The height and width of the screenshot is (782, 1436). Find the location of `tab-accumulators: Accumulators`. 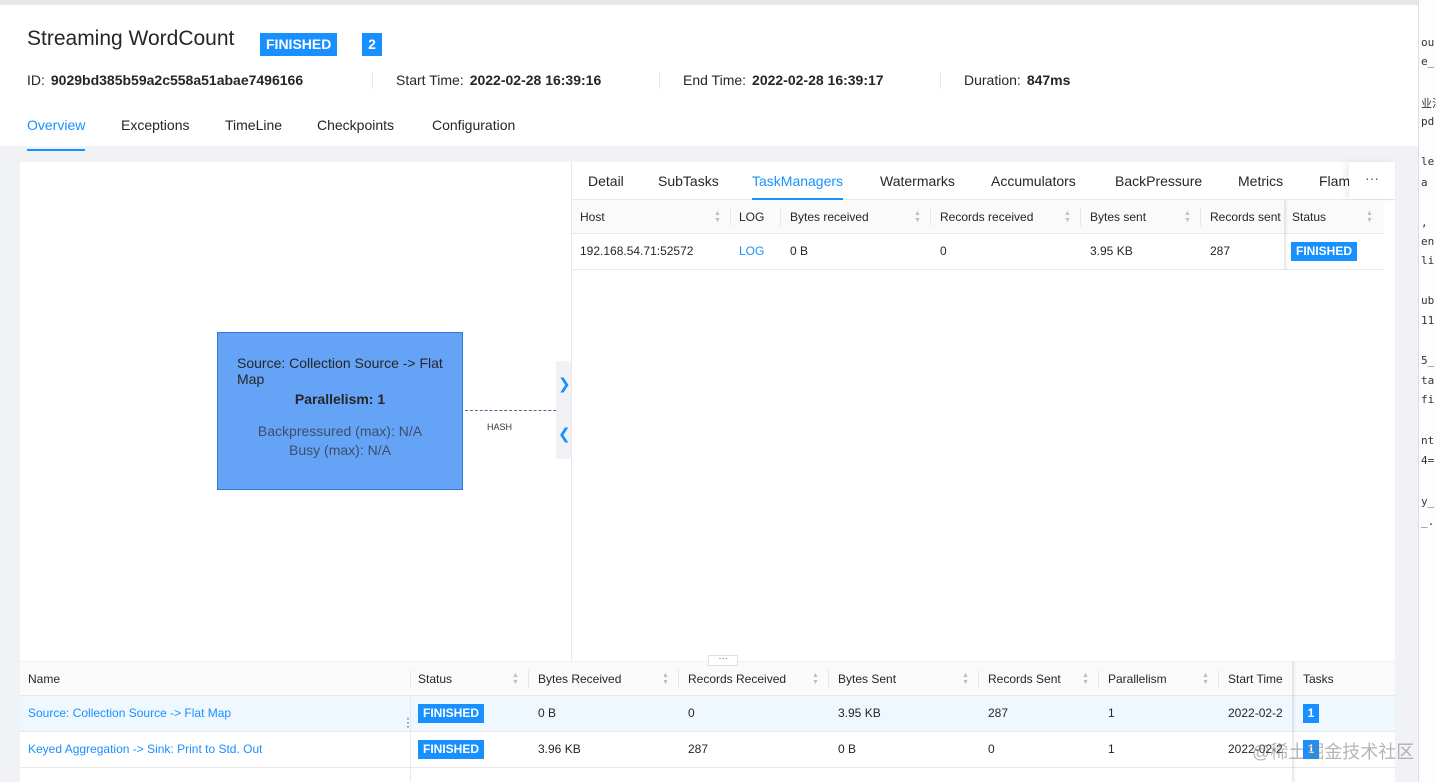

tab-accumulators: Accumulators is located at coordinates (1033, 186).